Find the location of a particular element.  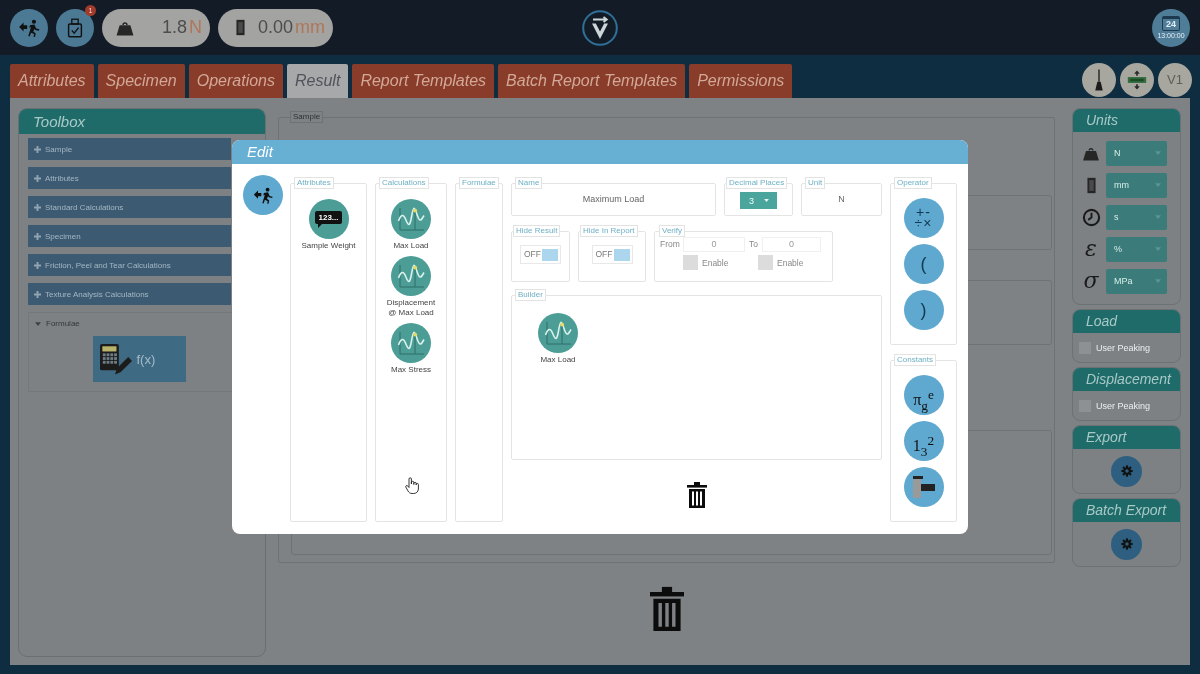

panel-title: Load is located at coordinates (1126, 321).